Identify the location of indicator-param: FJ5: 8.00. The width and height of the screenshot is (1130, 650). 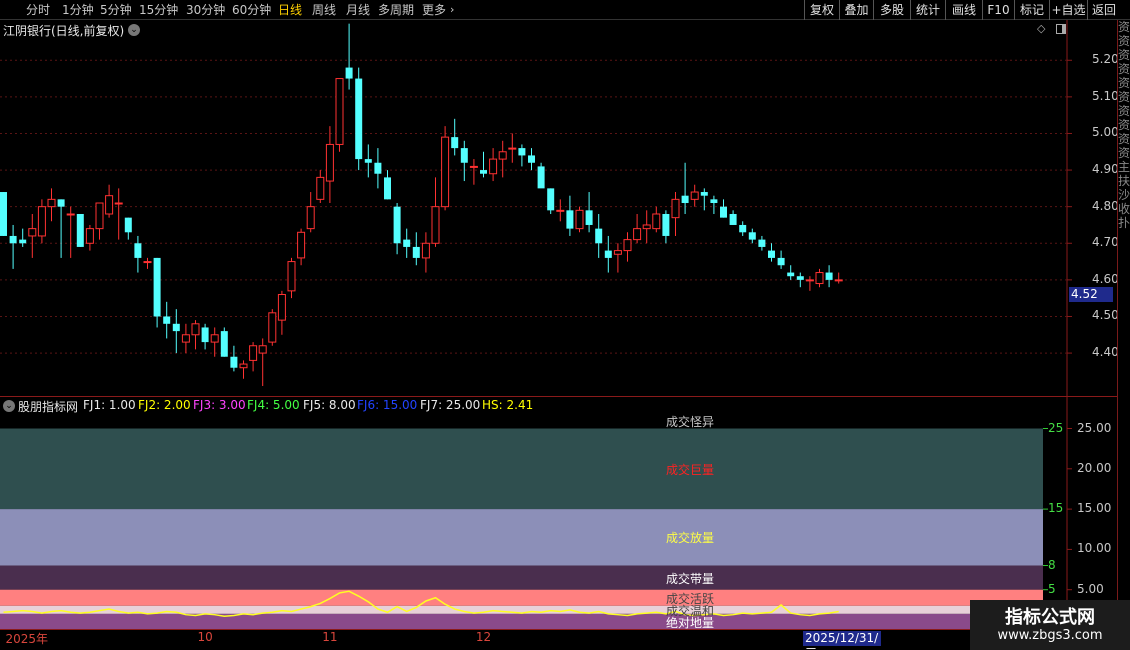
(329, 405).